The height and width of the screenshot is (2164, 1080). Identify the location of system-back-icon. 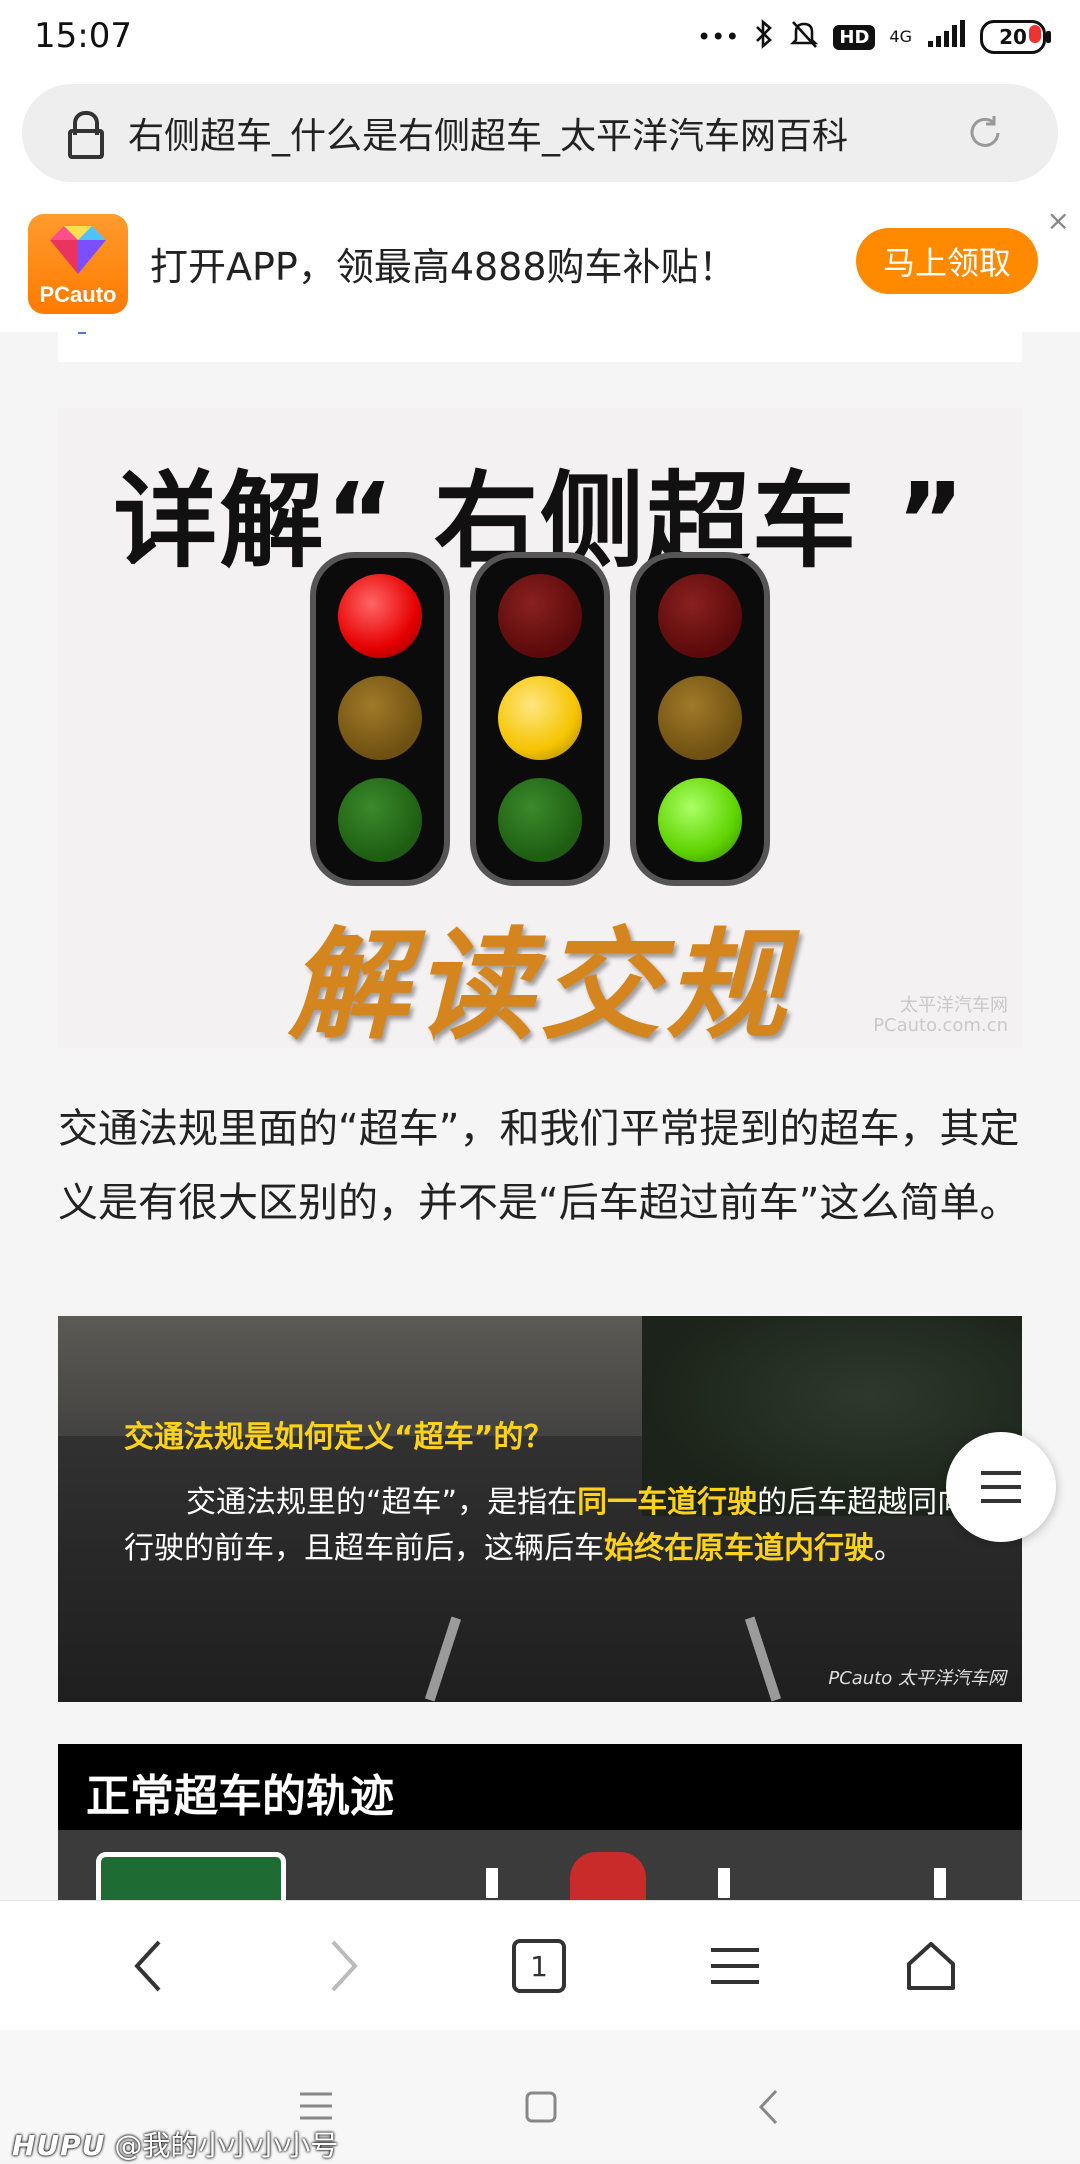
(768, 2107).